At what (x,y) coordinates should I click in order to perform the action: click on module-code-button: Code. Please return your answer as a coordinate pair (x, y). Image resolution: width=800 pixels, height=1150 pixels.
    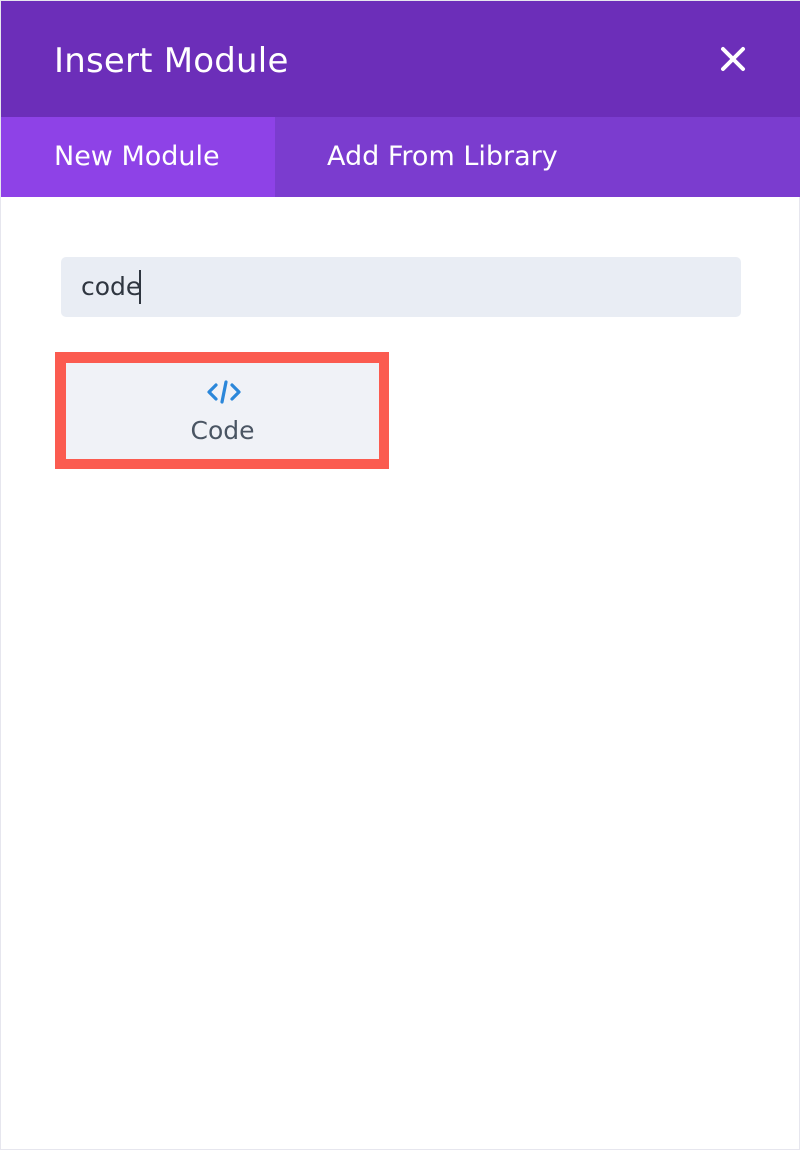
    Looking at the image, I should click on (222, 411).